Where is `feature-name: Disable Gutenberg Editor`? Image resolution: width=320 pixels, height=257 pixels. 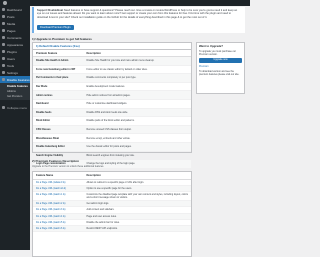
feature-name: Disable Gutenberg Editor is located at coordinates (58, 147).